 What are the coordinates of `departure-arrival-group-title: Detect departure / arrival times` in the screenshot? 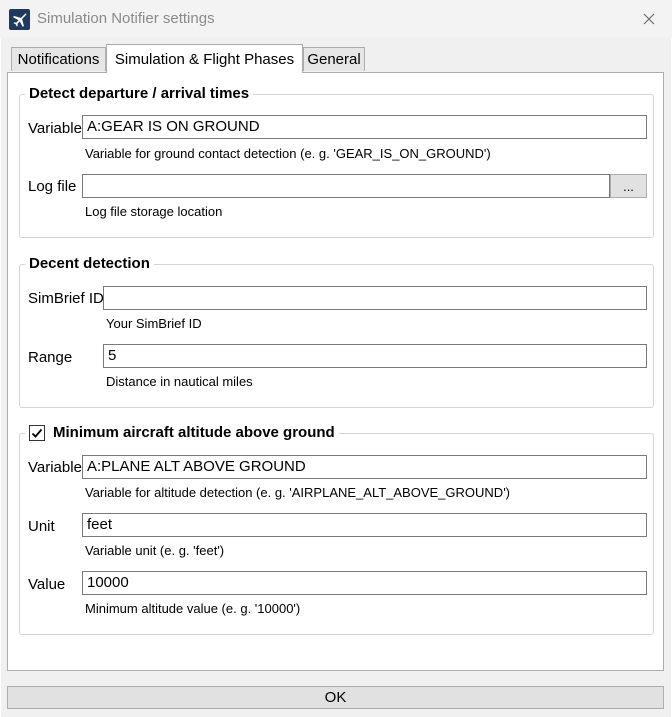 It's located at (139, 94).